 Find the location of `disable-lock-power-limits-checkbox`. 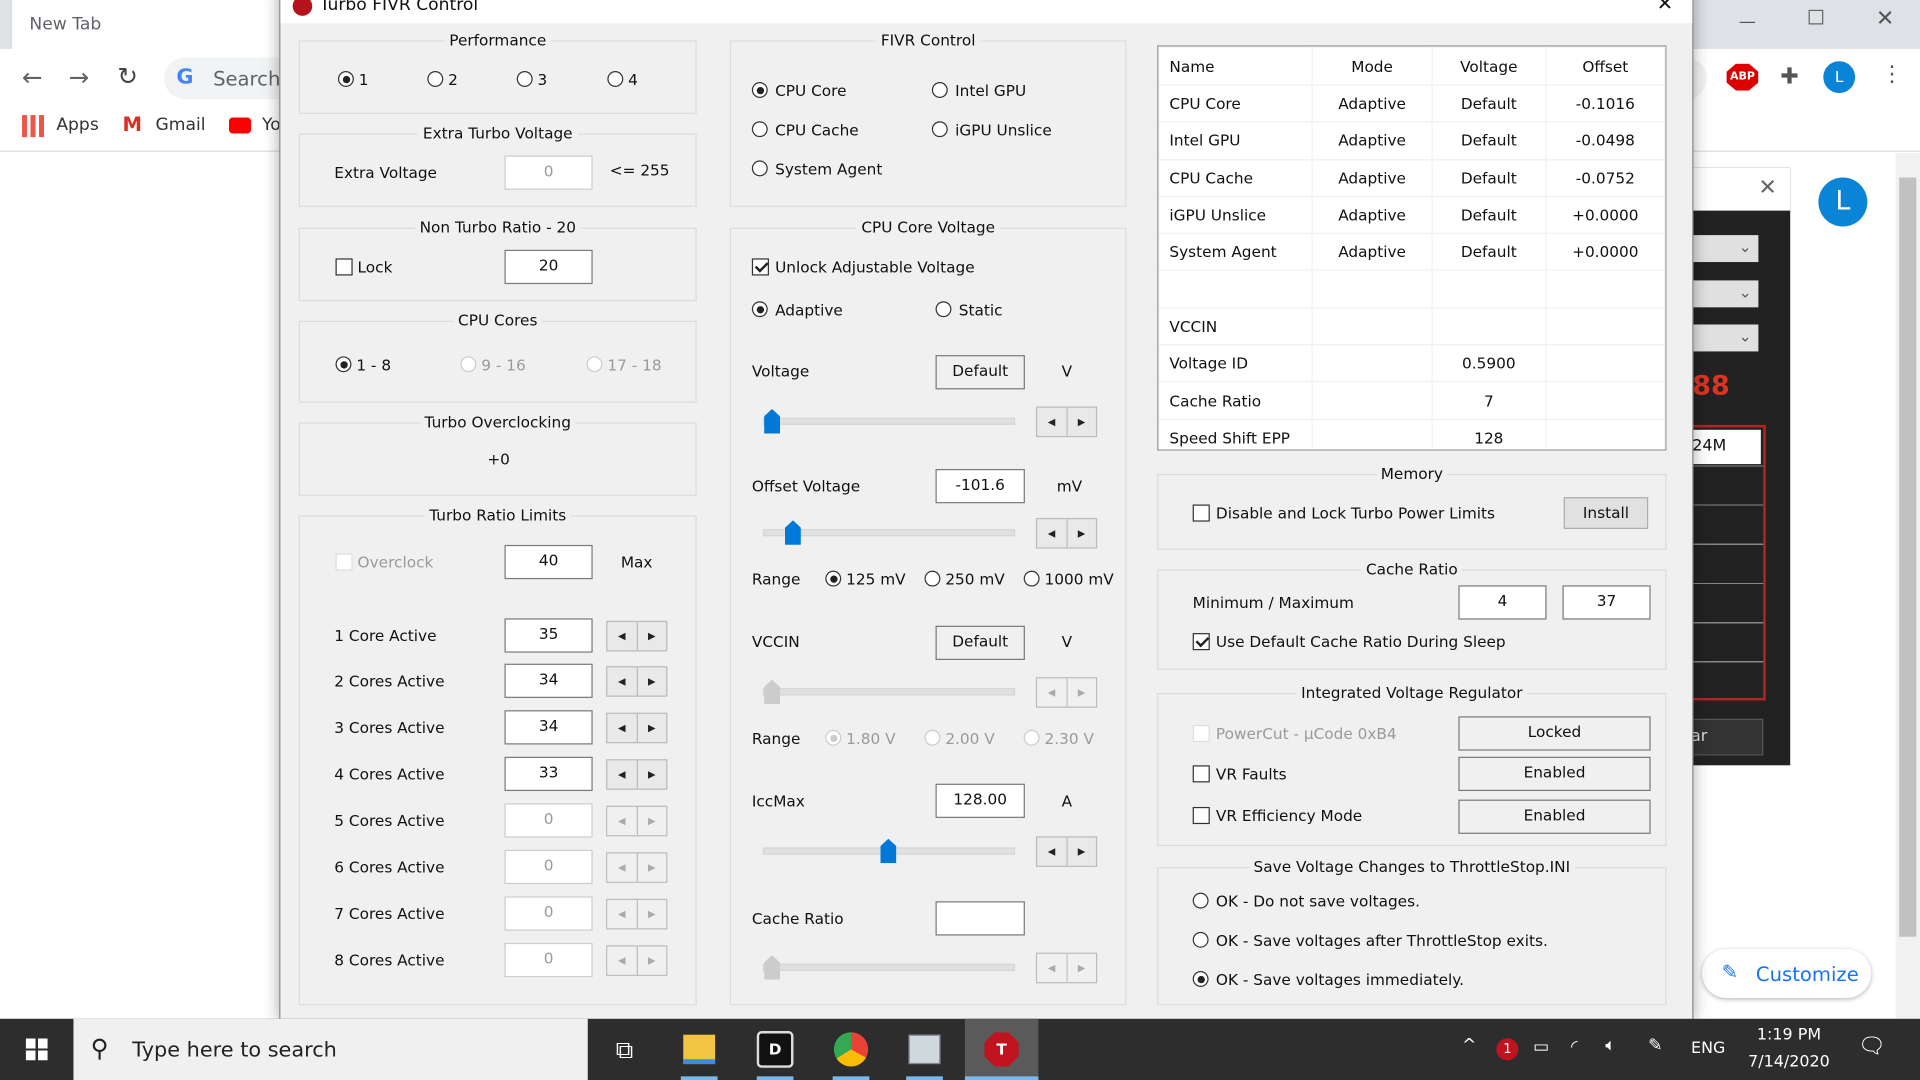

disable-lock-power-limits-checkbox is located at coordinates (1201, 513).